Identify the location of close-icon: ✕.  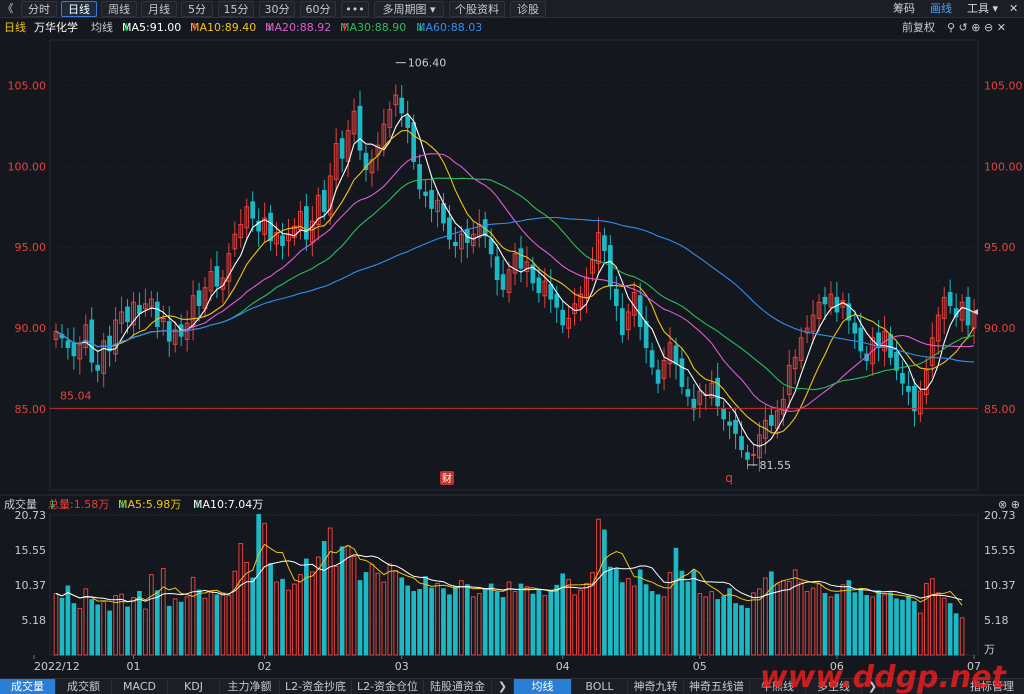
(1013, 9).